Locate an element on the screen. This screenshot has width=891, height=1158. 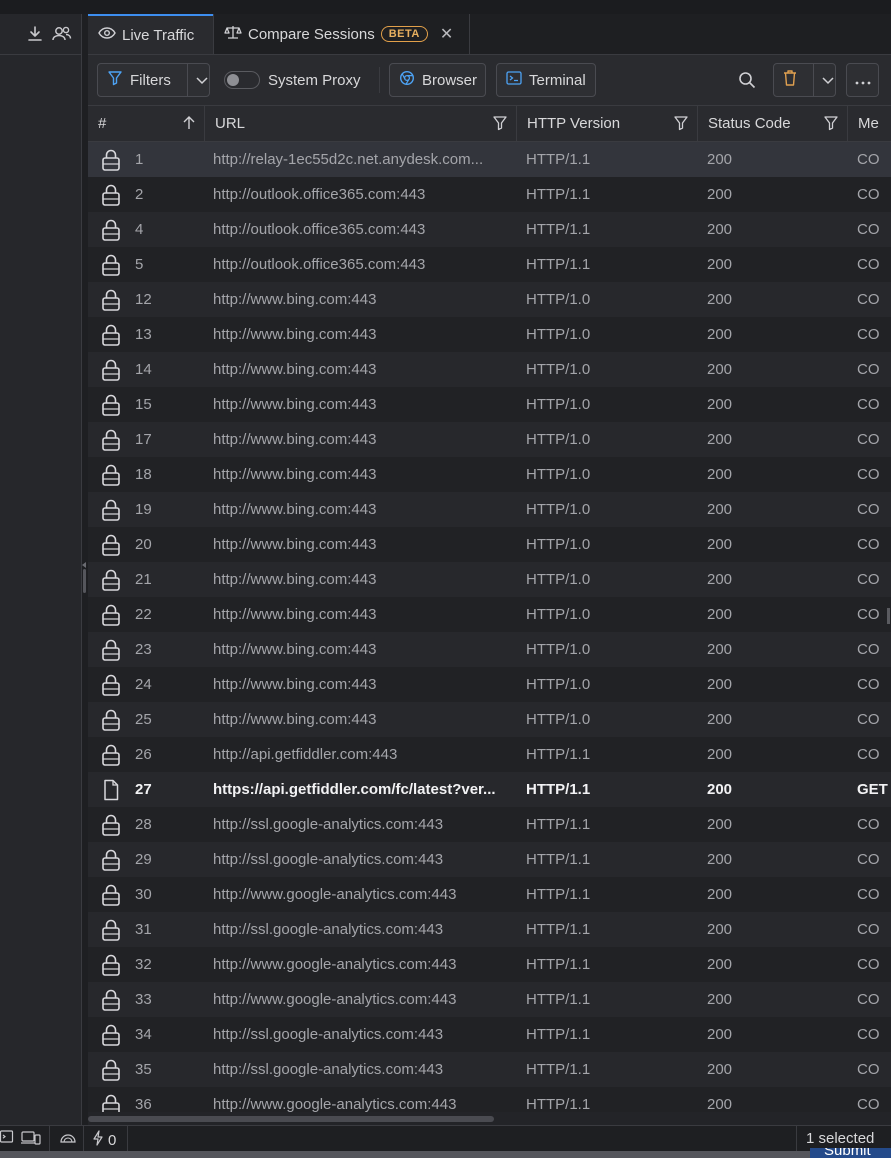
close-tab-icon: ✕ is located at coordinates (446, 34).